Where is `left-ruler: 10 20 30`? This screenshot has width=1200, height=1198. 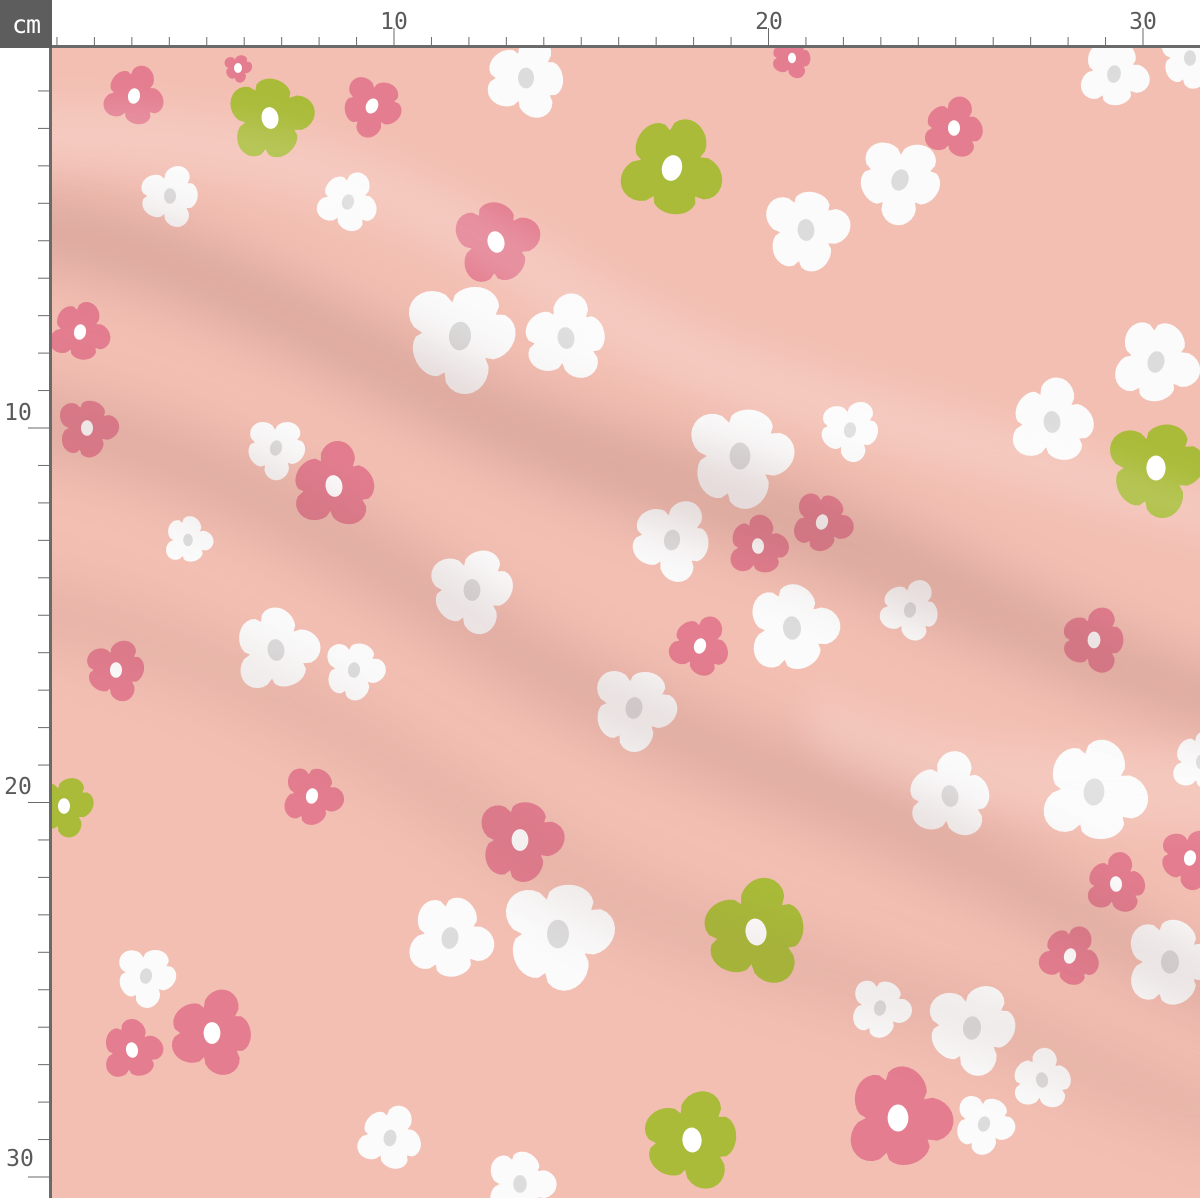
left-ruler: 10 20 30 is located at coordinates (26, 623).